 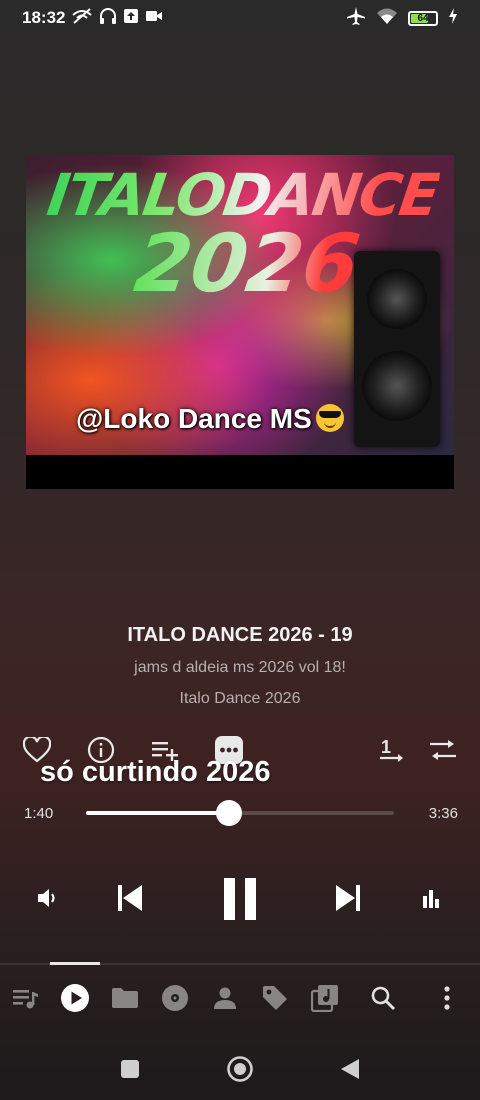 What do you see at coordinates (397, 349) in the screenshot?
I see `speaker-graphic` at bounding box center [397, 349].